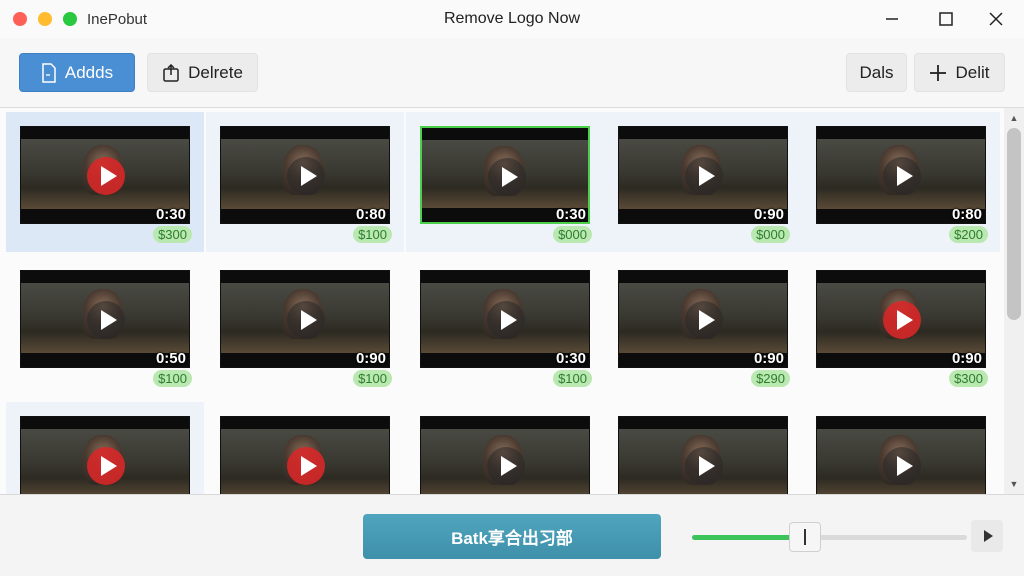 The image size is (1024, 576). I want to click on minimize-icon, so click(892, 19).